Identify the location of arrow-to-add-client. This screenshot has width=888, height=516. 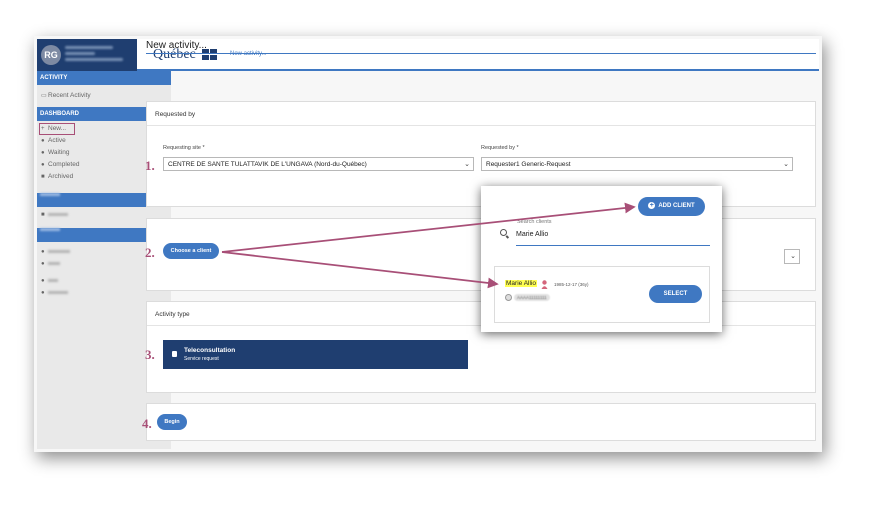
(428, 227).